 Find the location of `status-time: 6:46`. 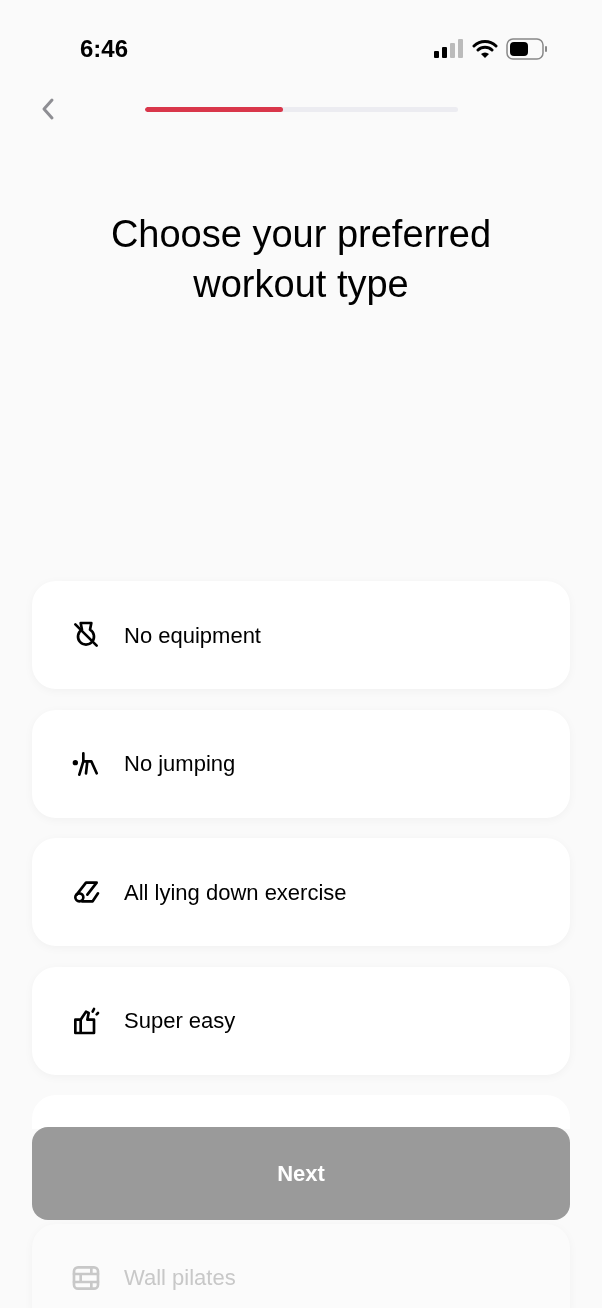

status-time: 6:46 is located at coordinates (104, 48).